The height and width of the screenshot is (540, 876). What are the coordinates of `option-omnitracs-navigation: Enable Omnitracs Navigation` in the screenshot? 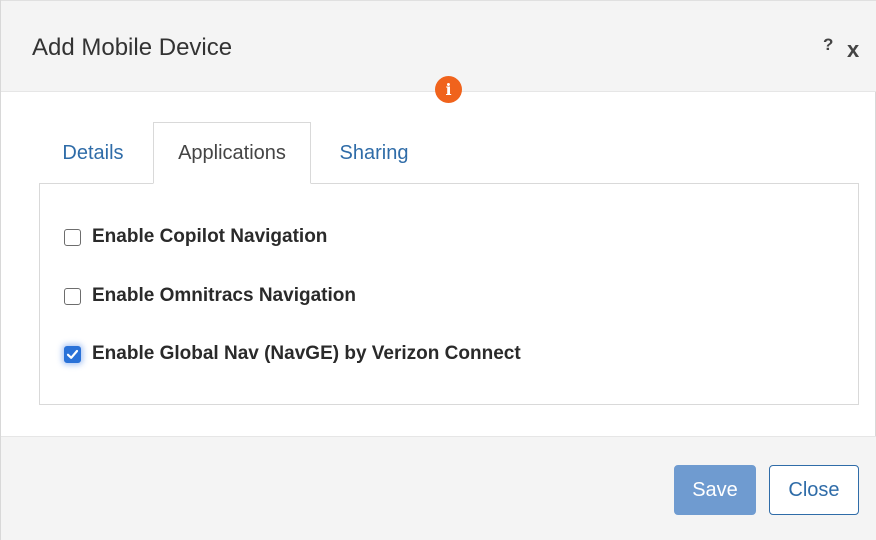 It's located at (210, 296).